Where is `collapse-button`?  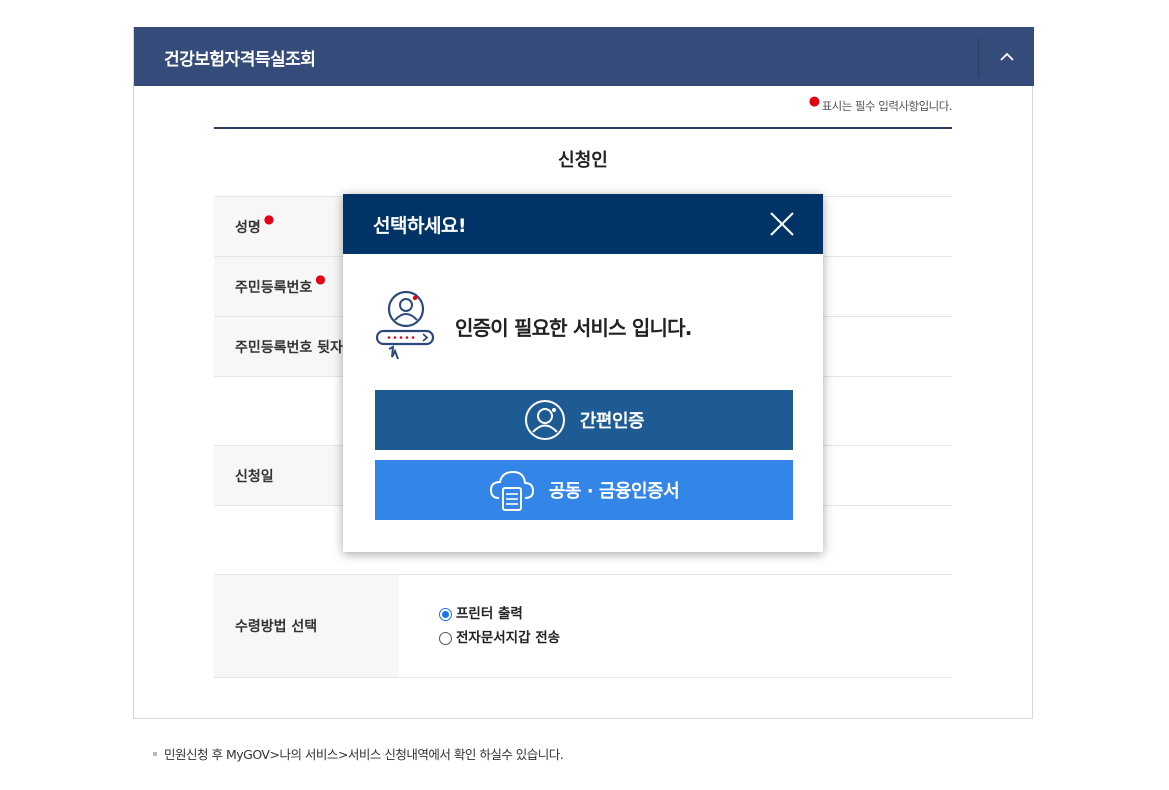 collapse-button is located at coordinates (1006, 56).